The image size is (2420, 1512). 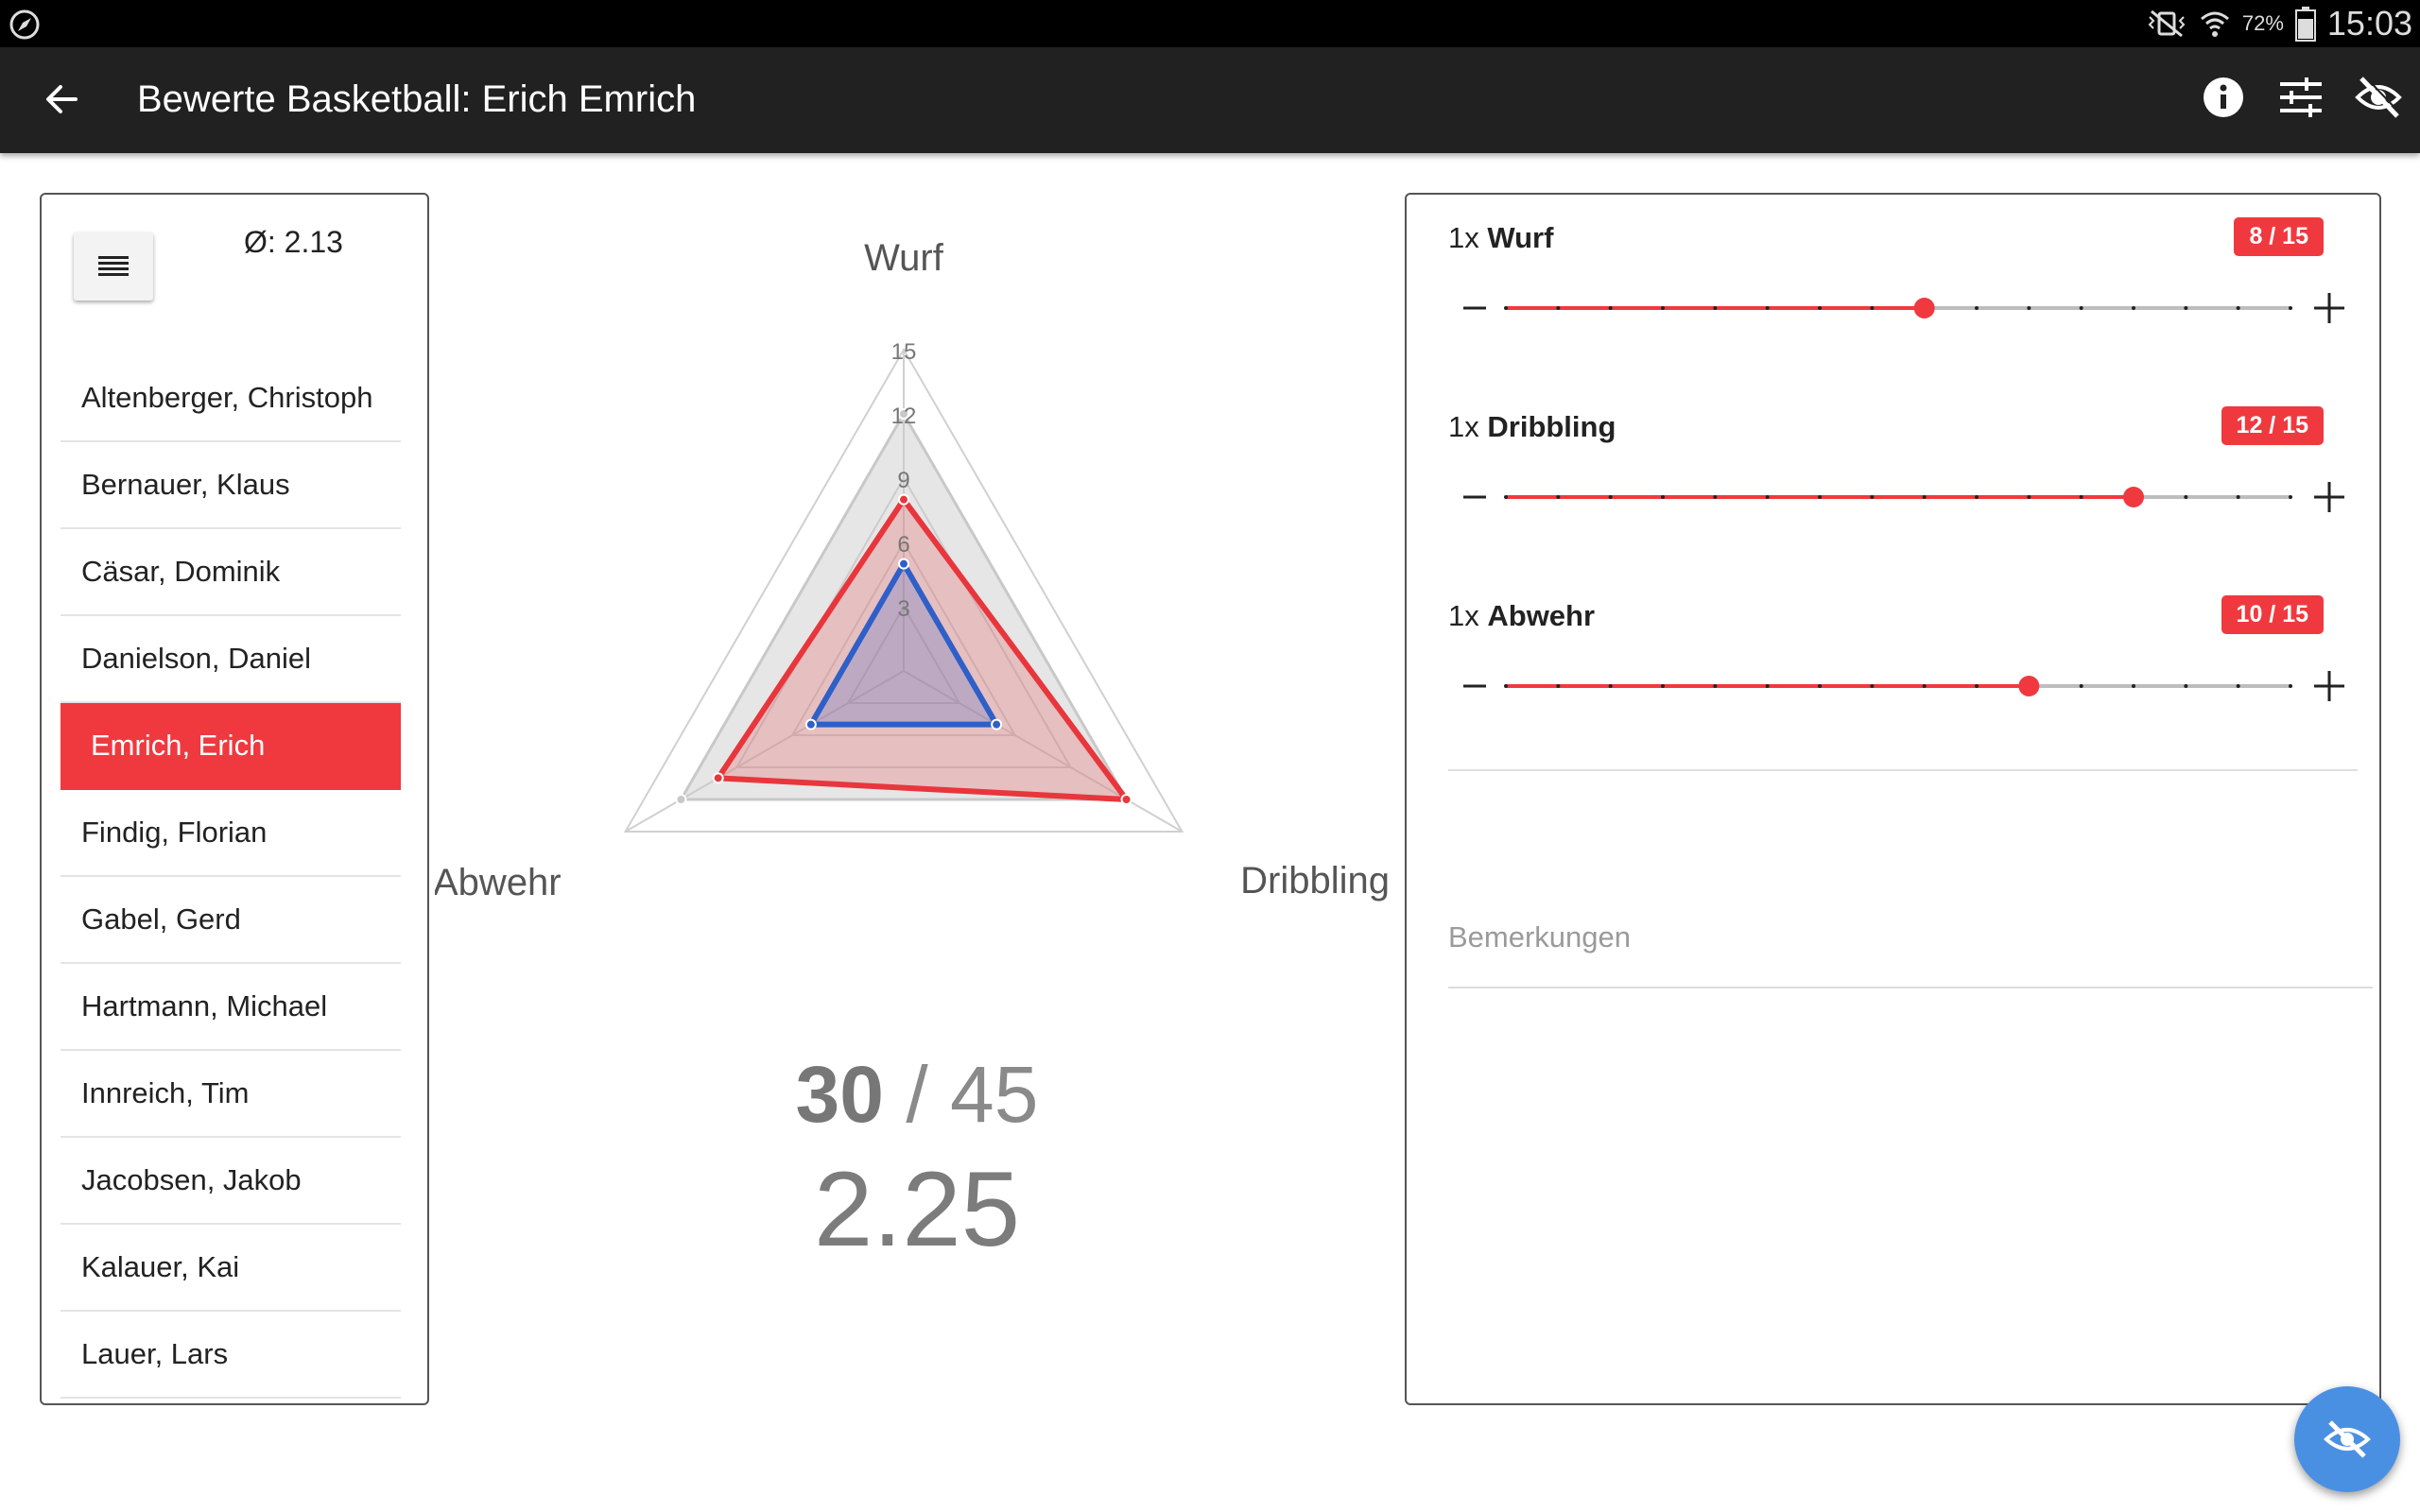 I want to click on status-bar: 72% 15:03, so click(x=1210, y=23).